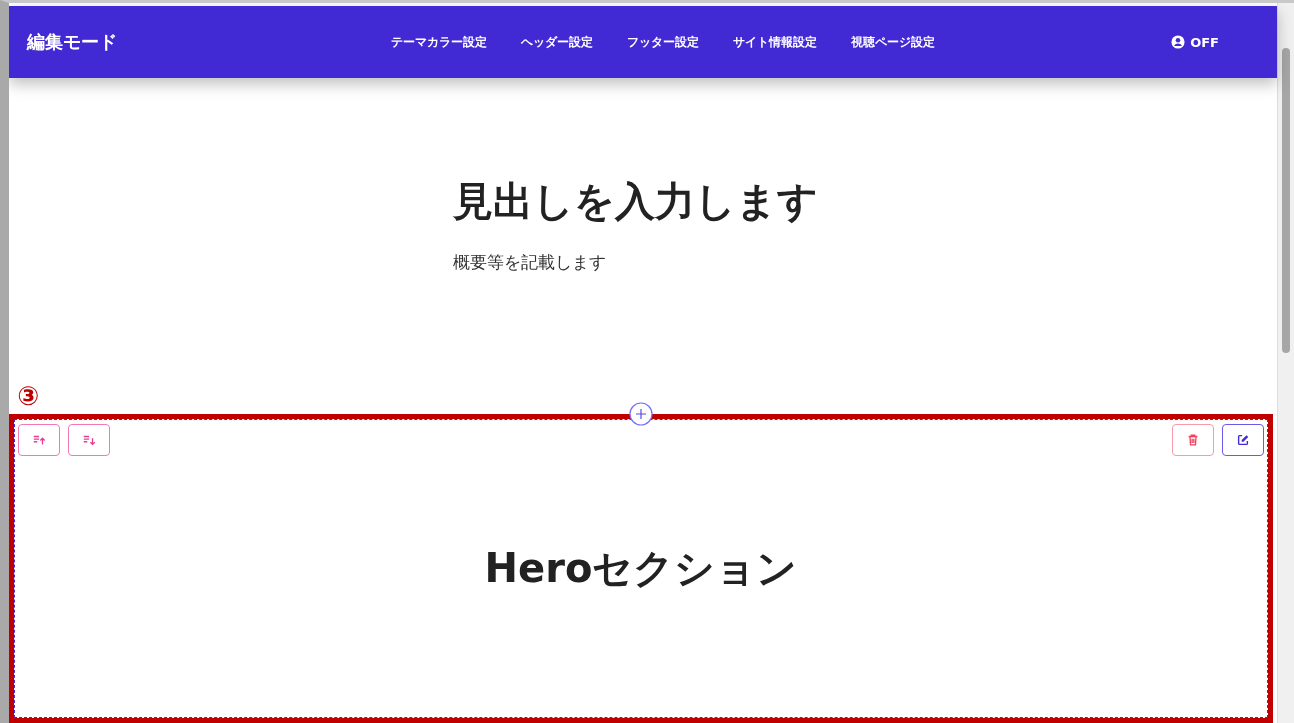 The image size is (1294, 723). What do you see at coordinates (663, 42) in the screenshot?
I see `nav-link: フッター設定` at bounding box center [663, 42].